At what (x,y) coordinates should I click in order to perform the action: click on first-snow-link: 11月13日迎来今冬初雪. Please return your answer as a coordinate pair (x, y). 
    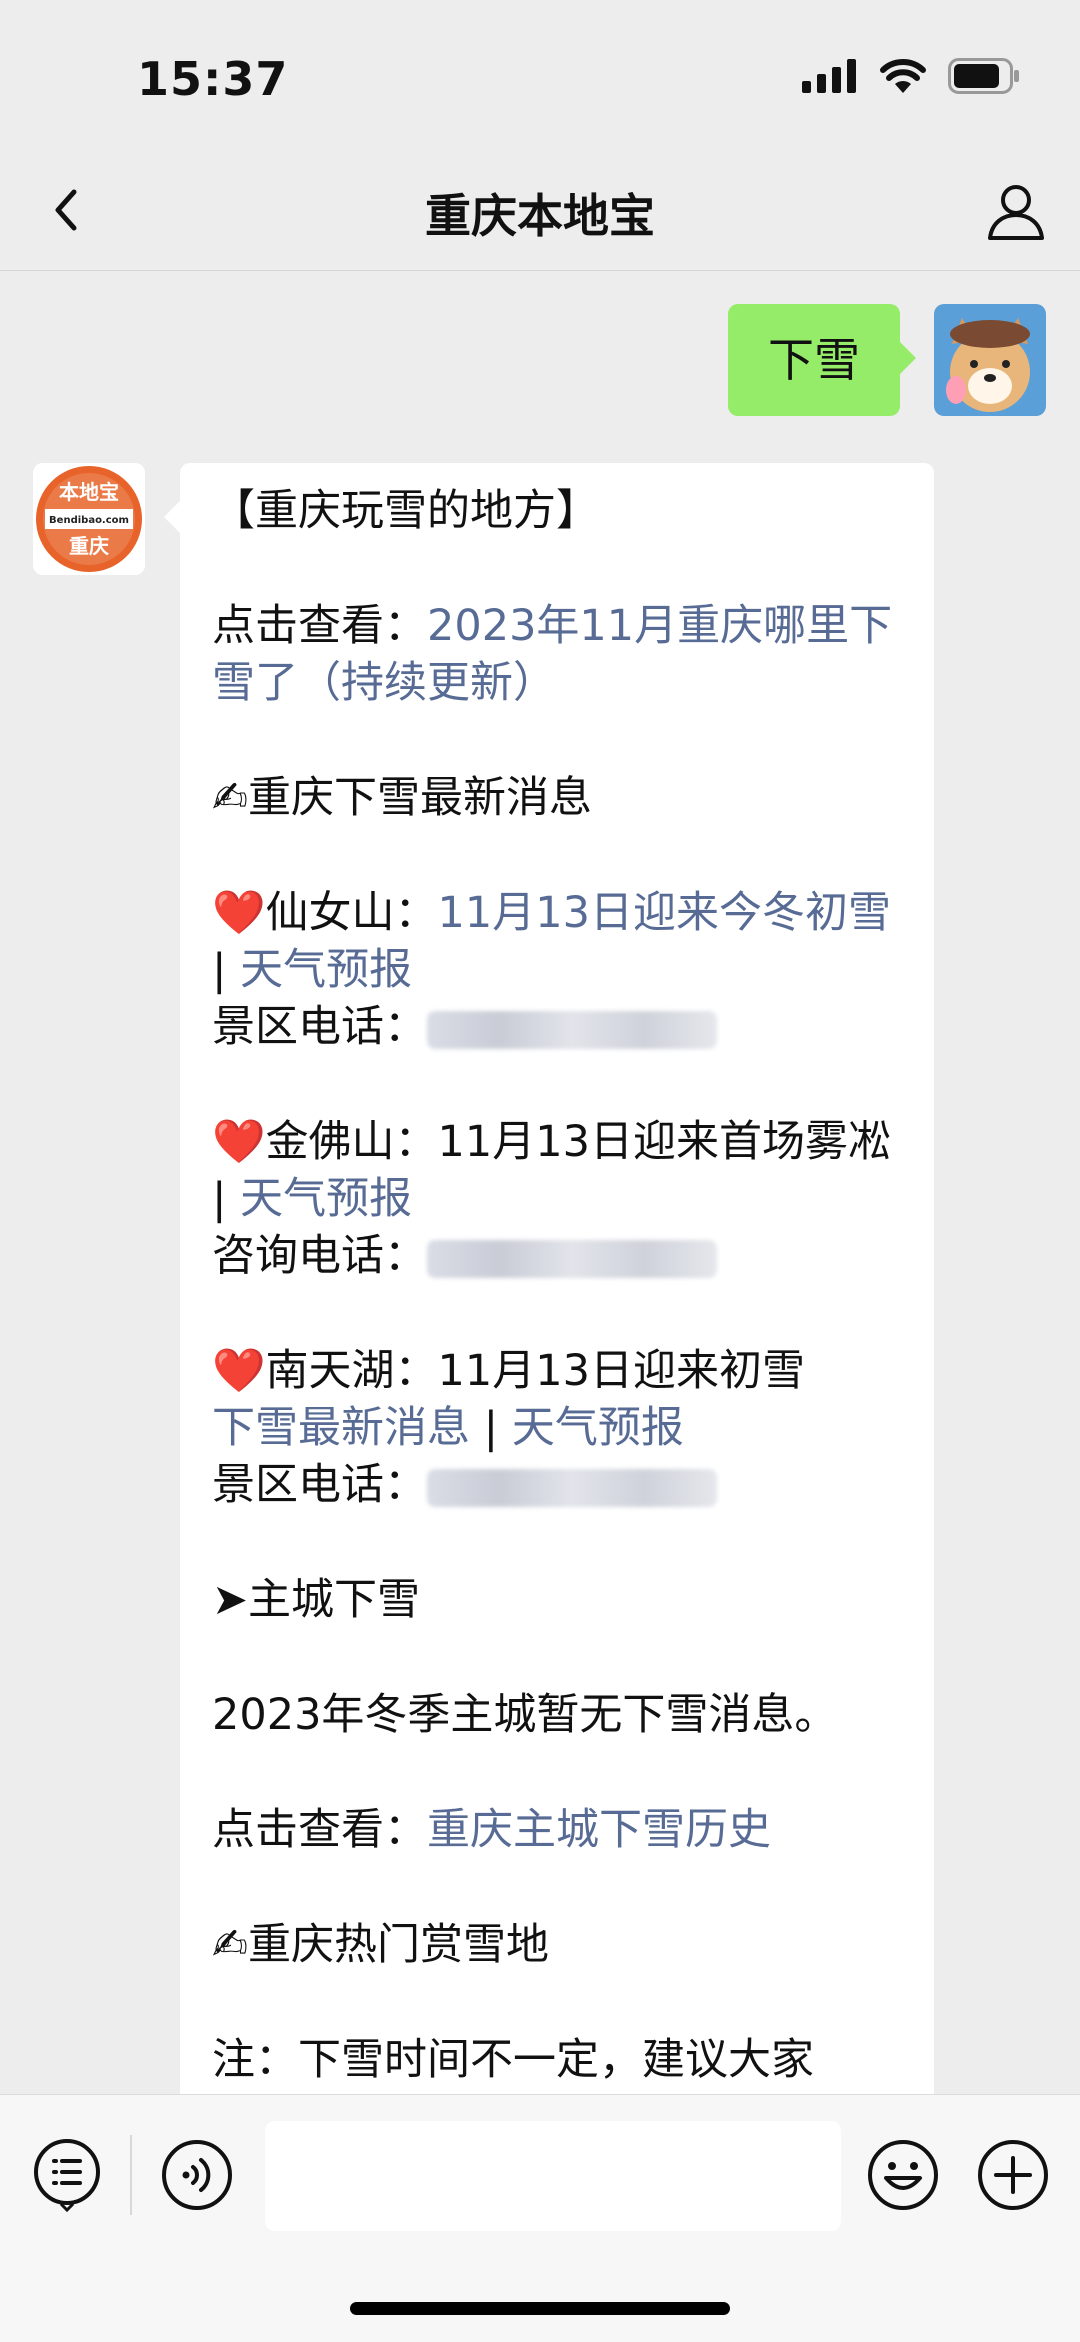
    Looking at the image, I should click on (664, 913).